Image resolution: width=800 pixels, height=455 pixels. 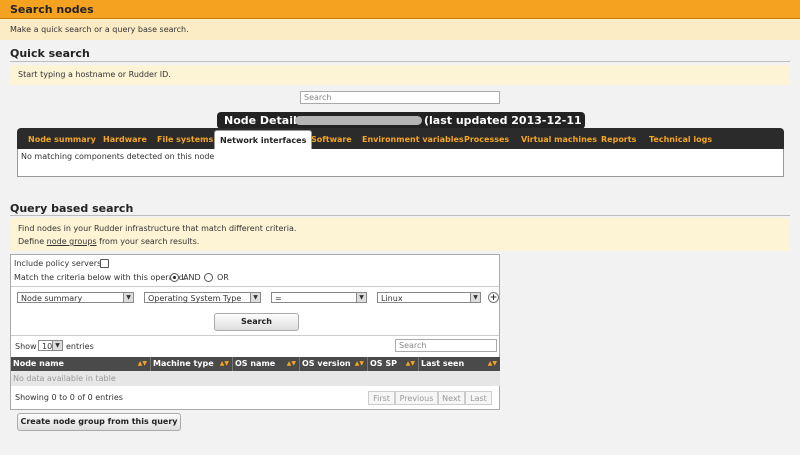 I want to click on criteria-value-value: Linux, so click(x=392, y=298).